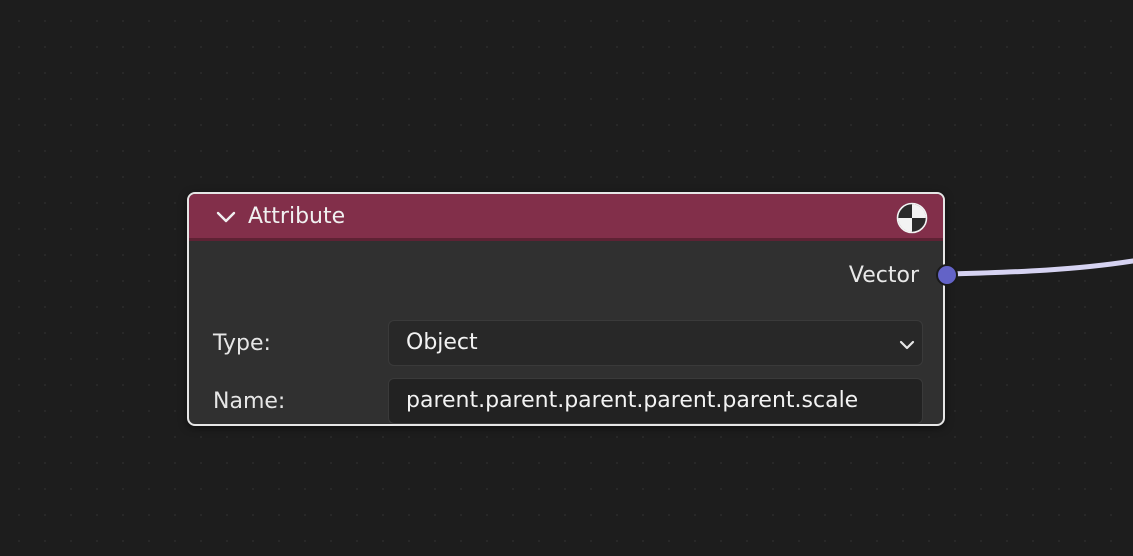 The height and width of the screenshot is (556, 1133). I want to click on type-dropdown: Object, so click(655, 343).